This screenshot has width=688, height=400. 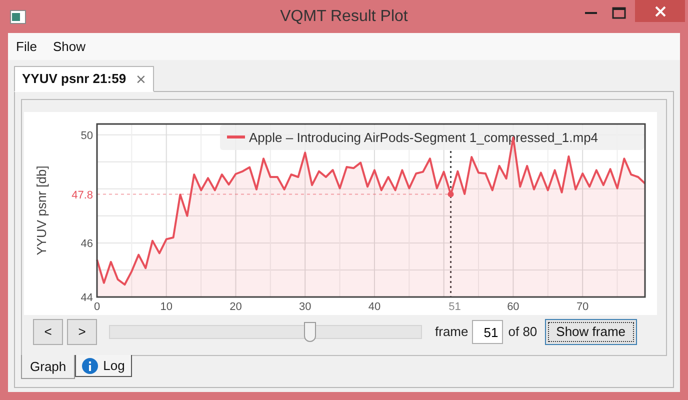 What do you see at coordinates (344, 16) in the screenshot?
I see `window-title: VQMT Result Plot` at bounding box center [344, 16].